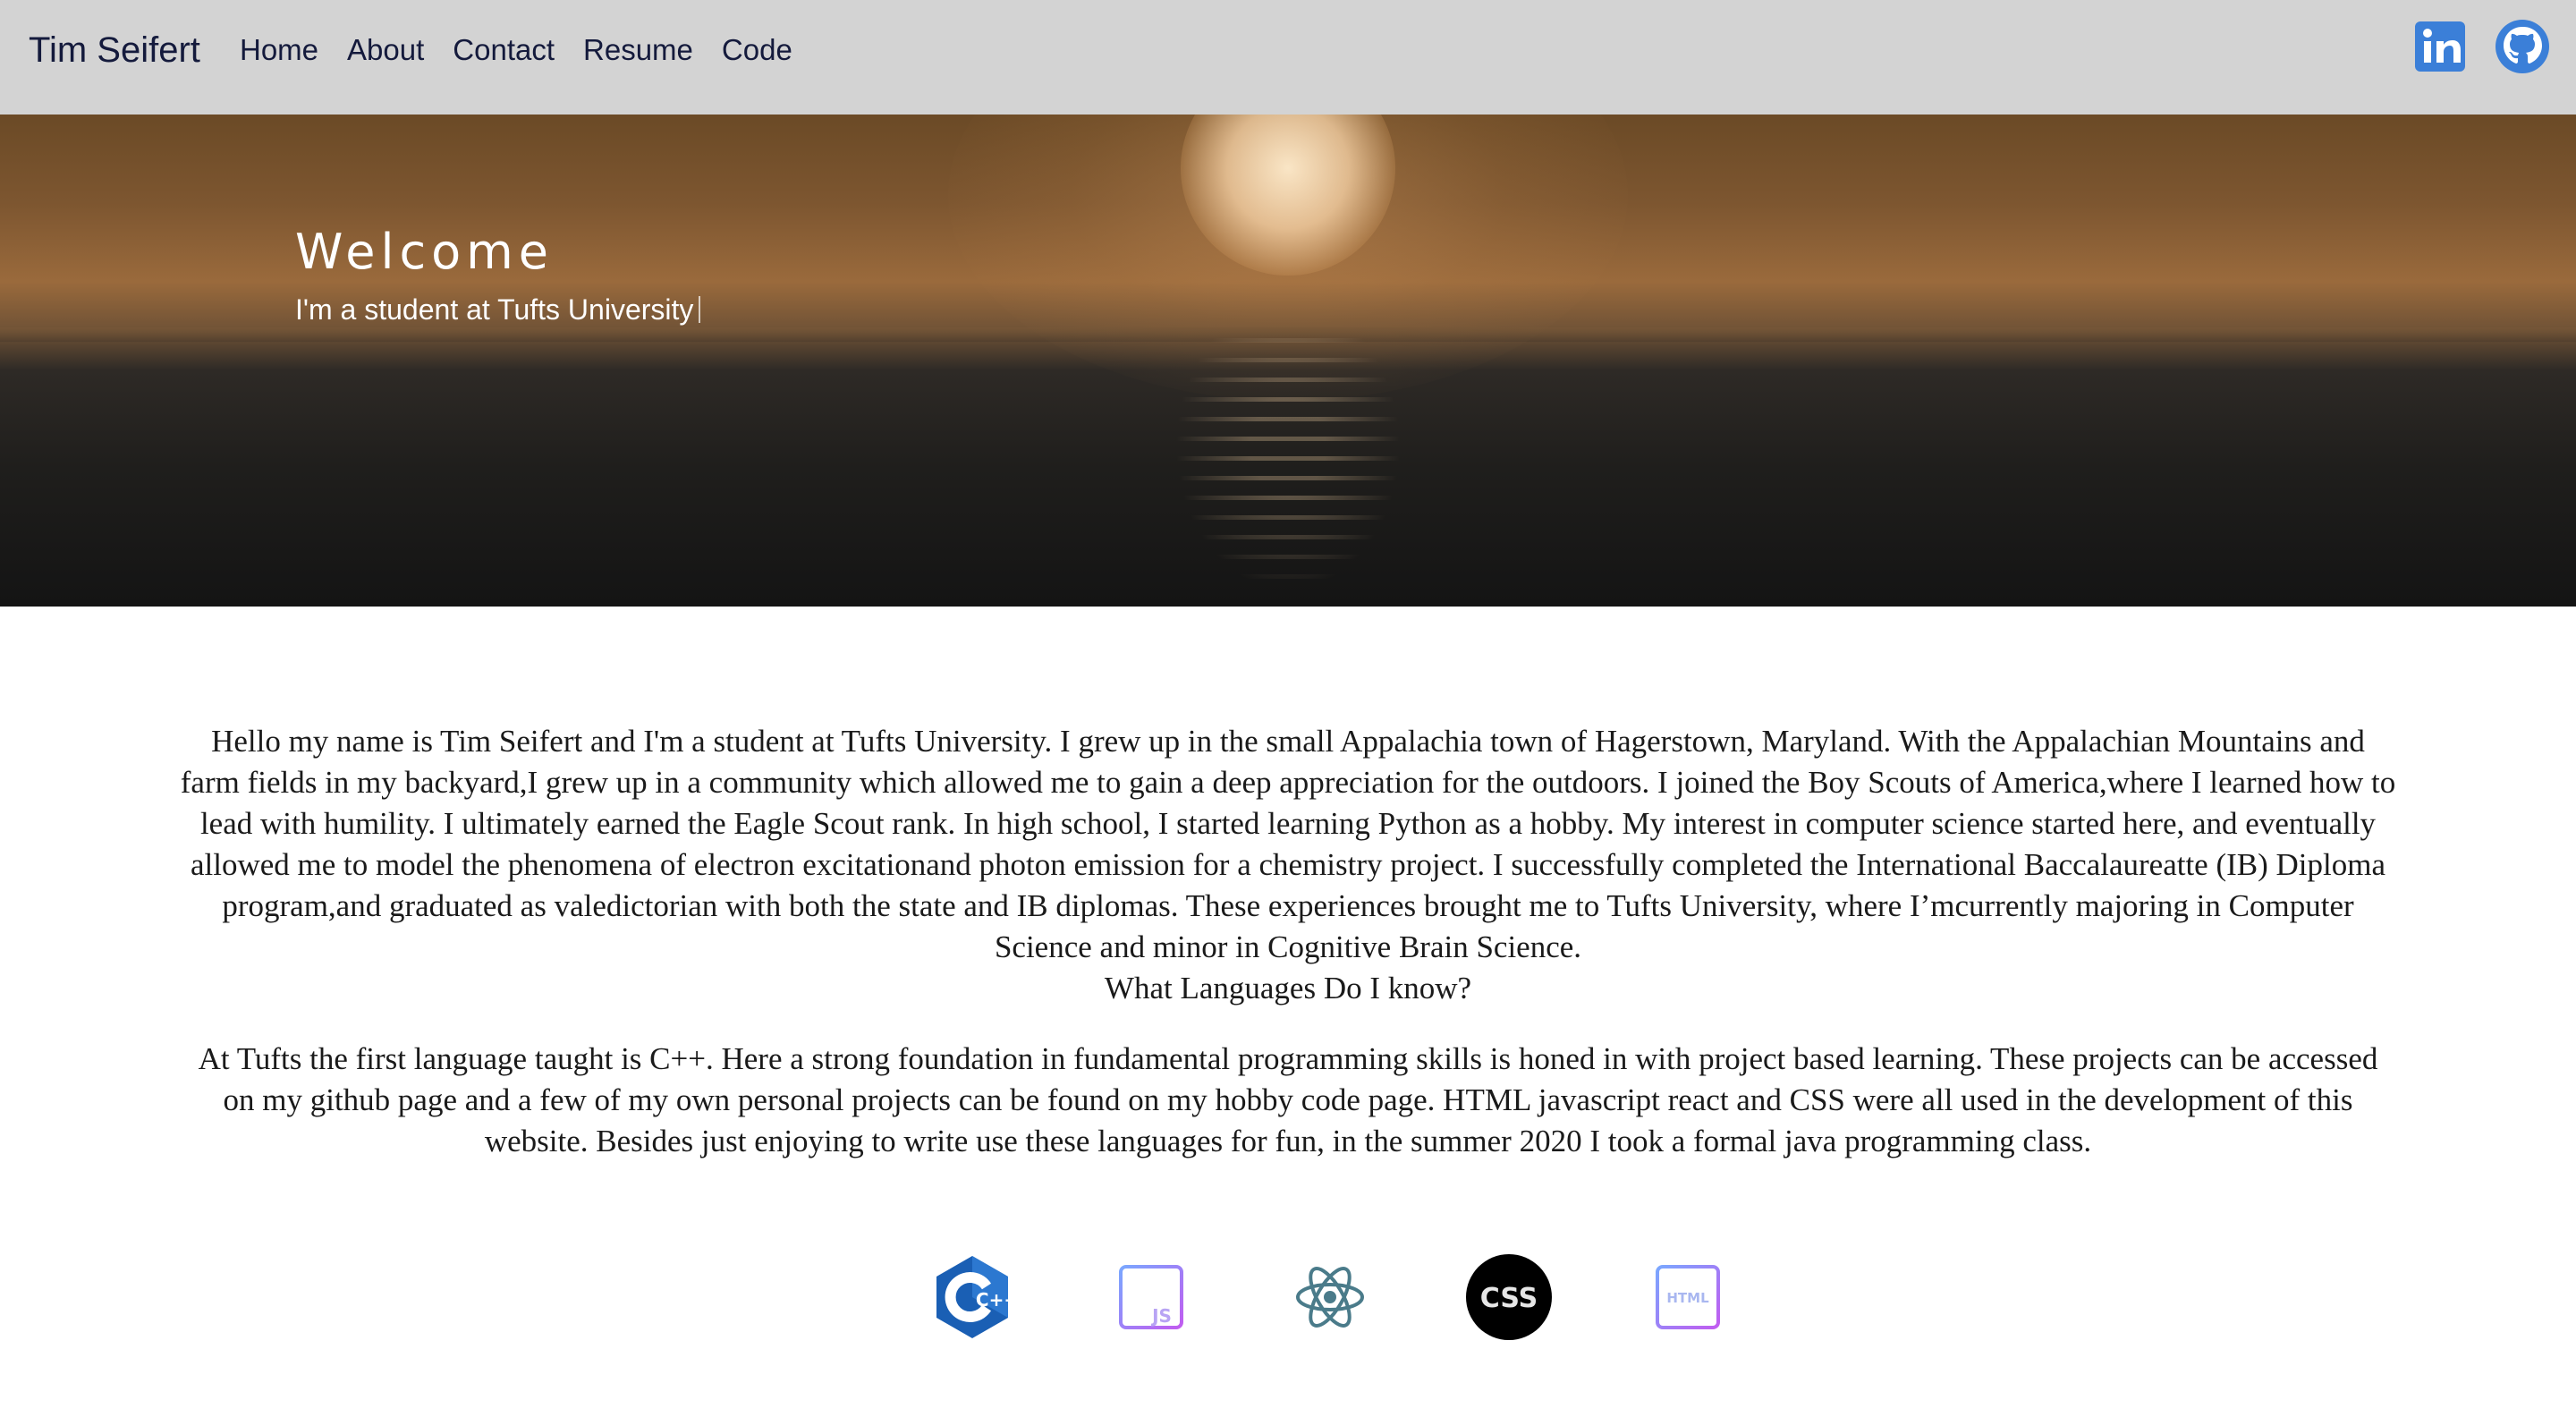  I want to click on brand-link: Tim Seifert, so click(114, 50).